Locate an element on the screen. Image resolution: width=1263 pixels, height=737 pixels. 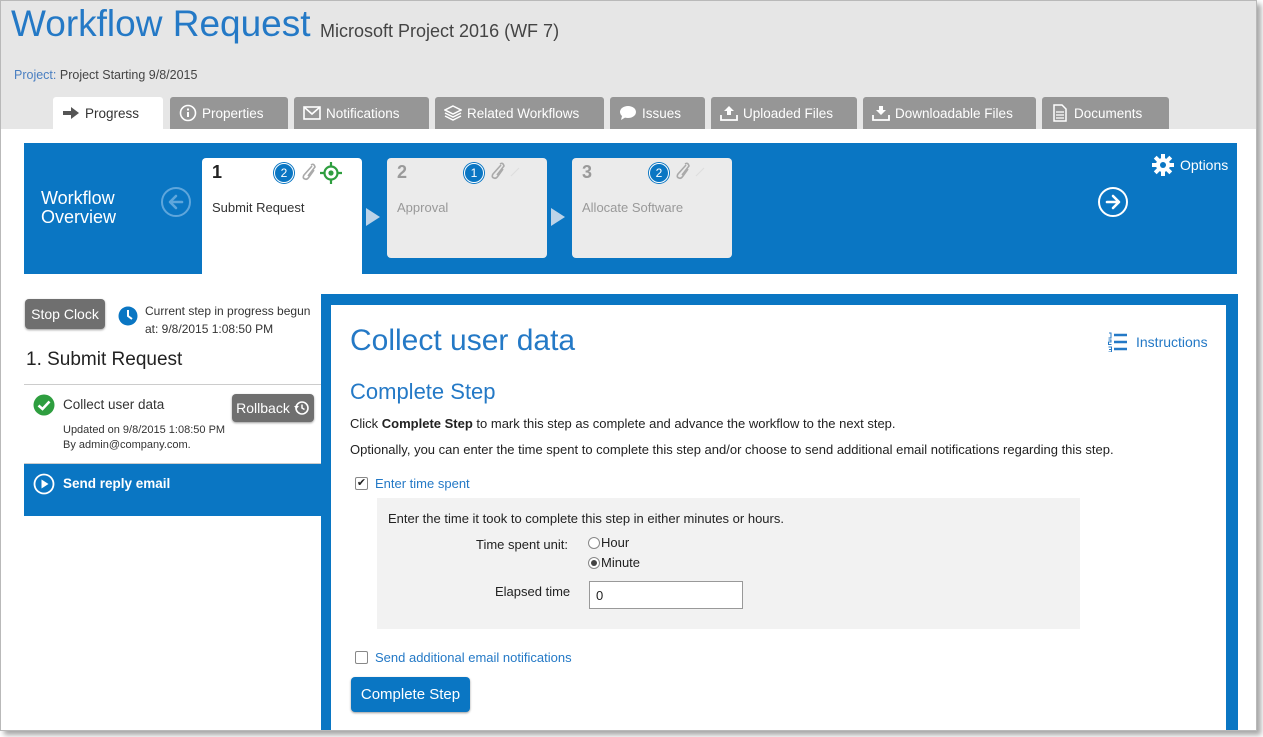
tab-label: Issues is located at coordinates (662, 113).